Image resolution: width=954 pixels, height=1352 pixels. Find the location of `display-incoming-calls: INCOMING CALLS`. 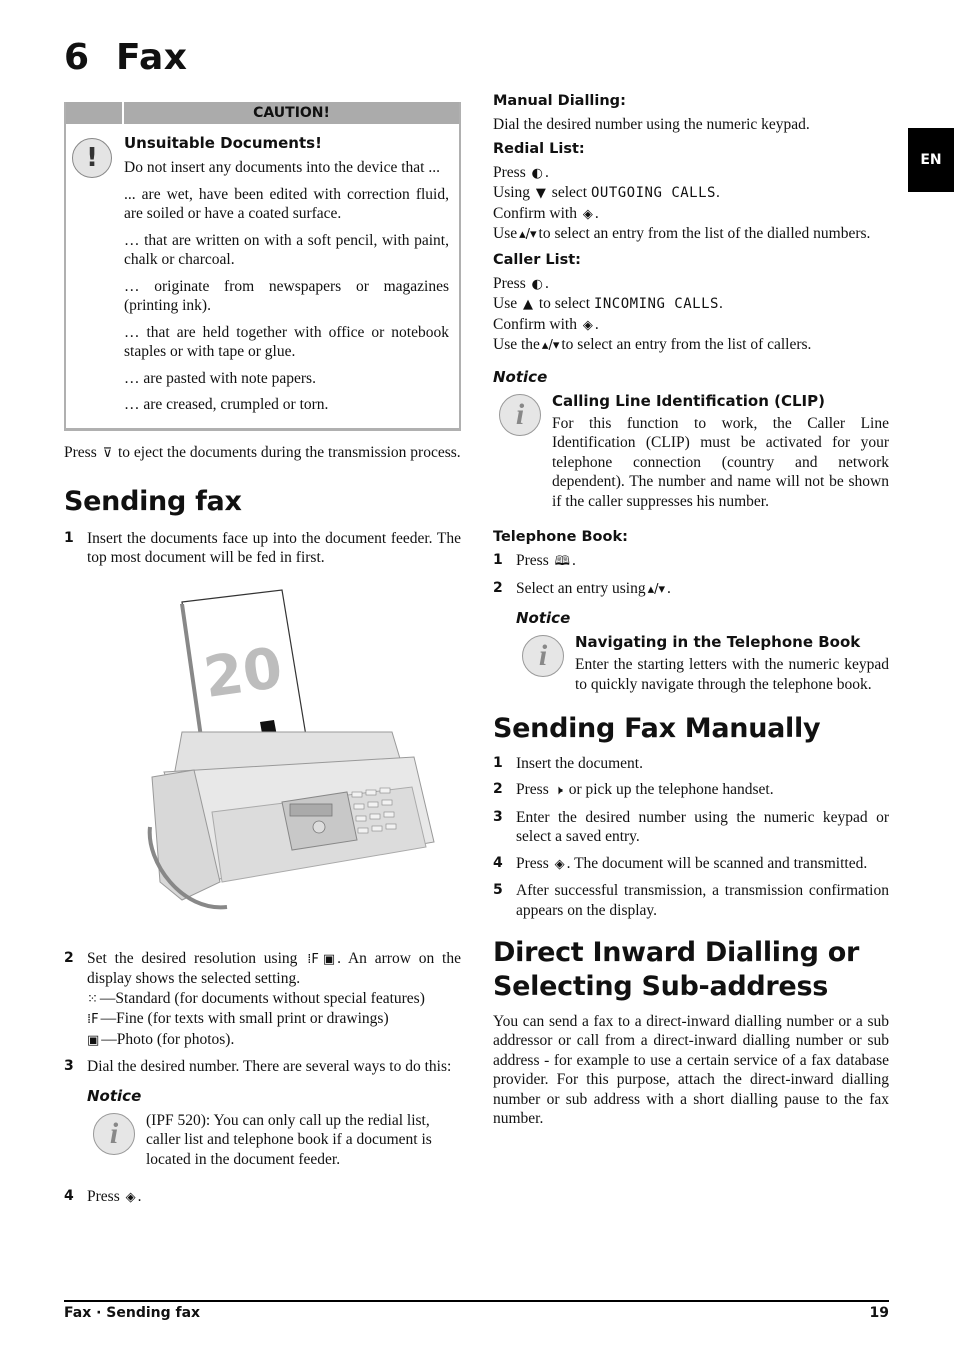

display-incoming-calls: INCOMING CALLS is located at coordinates (656, 304).